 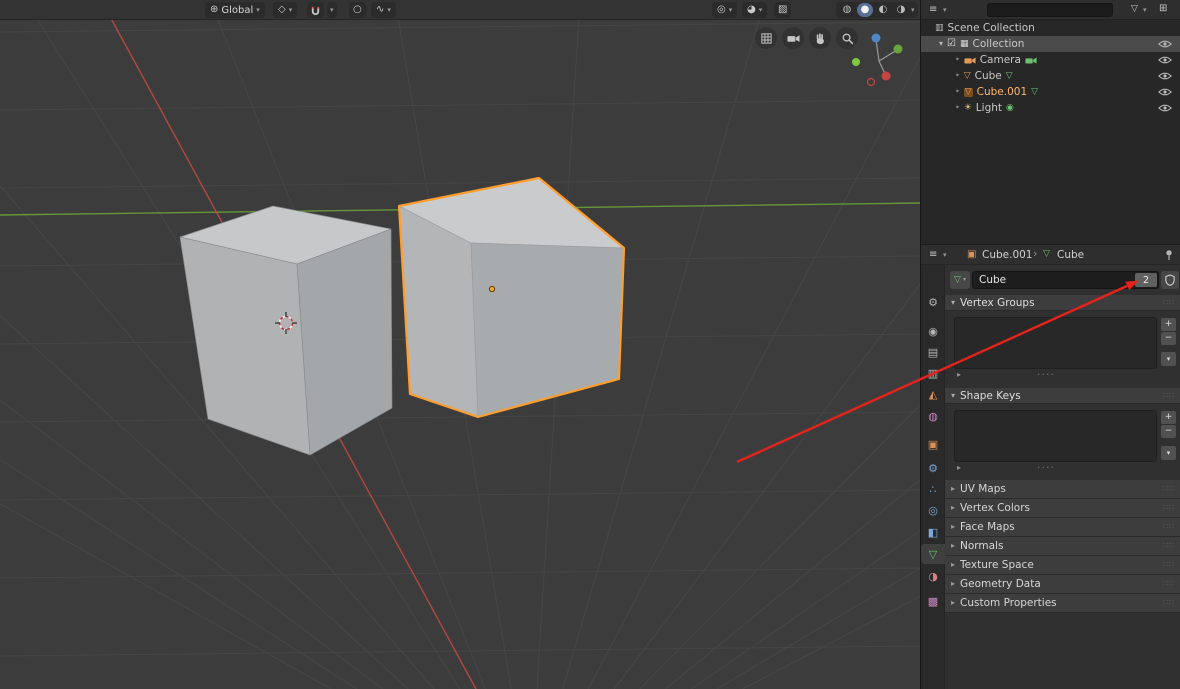 I want to click on collection-checkbox: ☑, so click(x=951, y=44).